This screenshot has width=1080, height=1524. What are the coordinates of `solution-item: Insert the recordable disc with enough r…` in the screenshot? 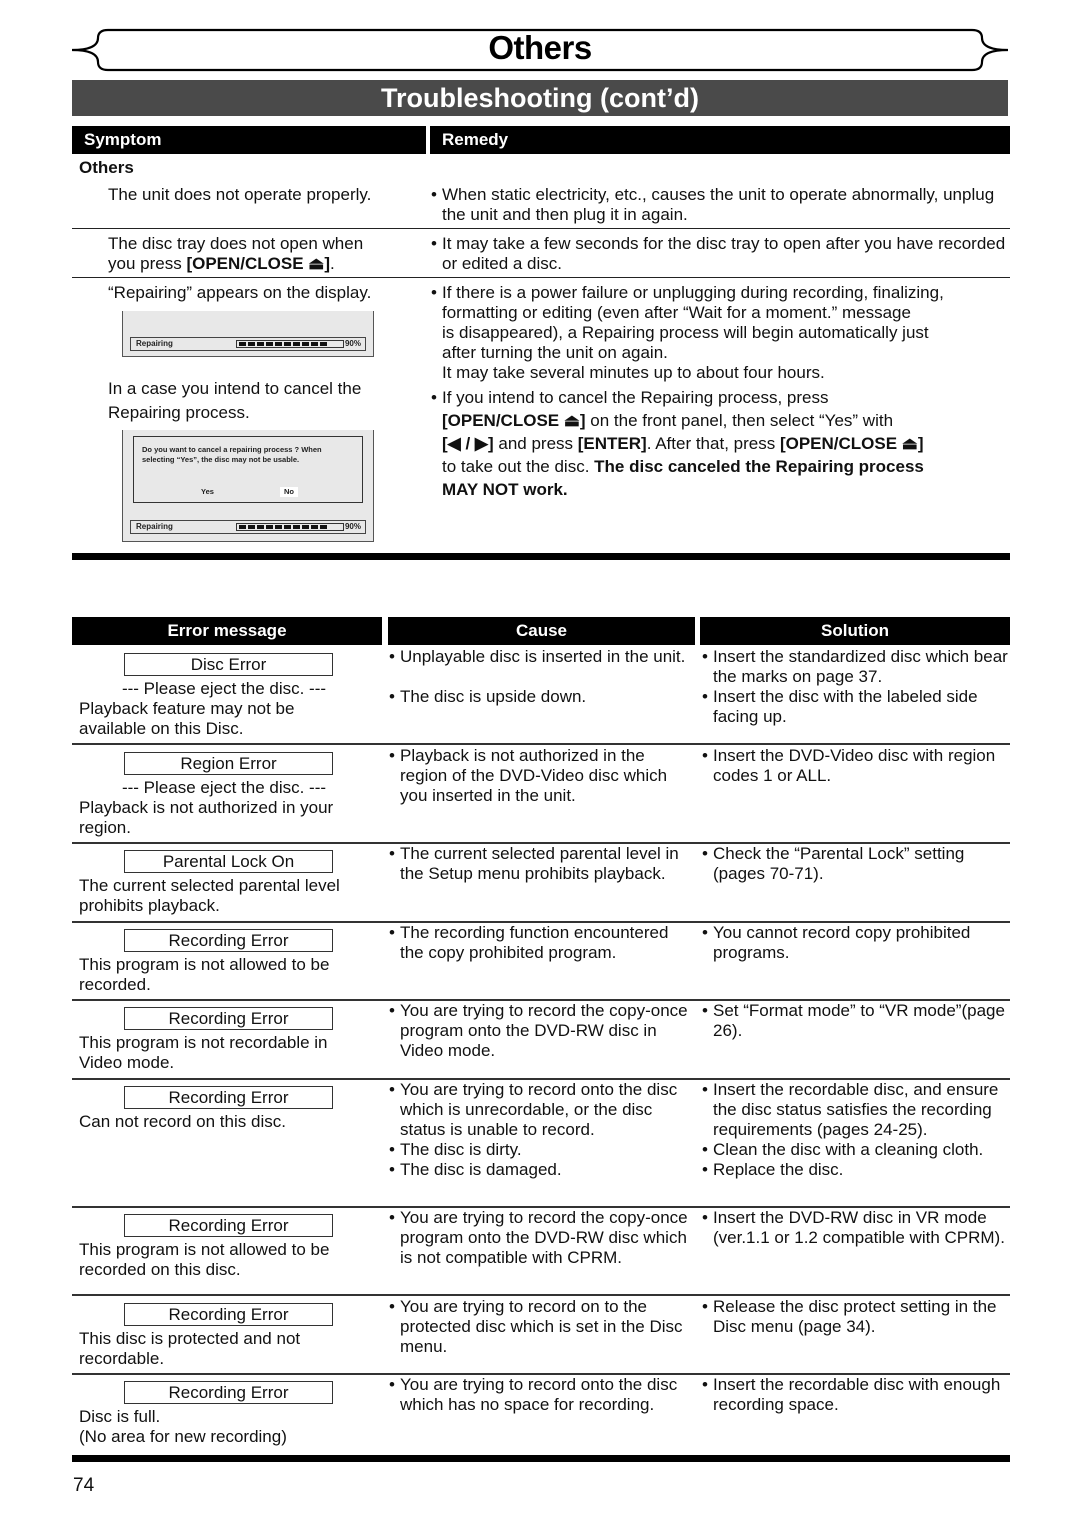 It's located at (856, 1395).